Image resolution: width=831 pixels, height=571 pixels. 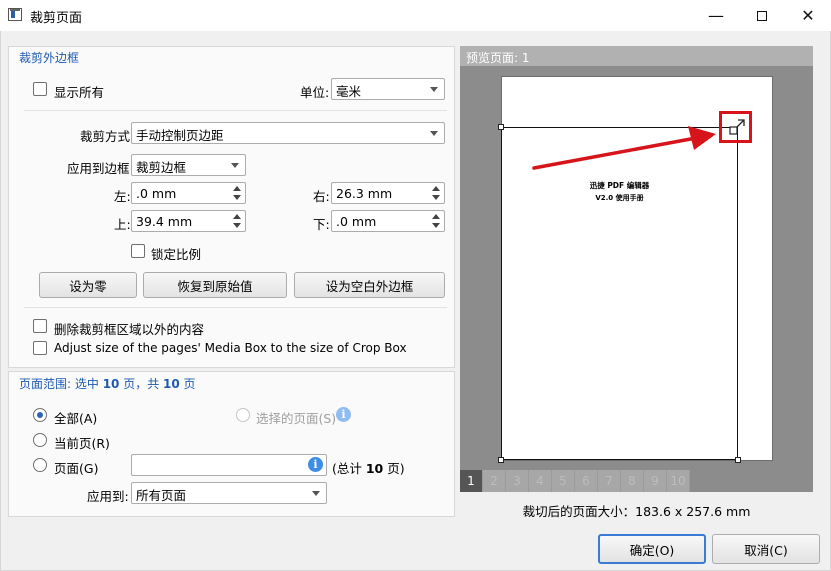 I want to click on page-tab: 5, so click(x=563, y=481).